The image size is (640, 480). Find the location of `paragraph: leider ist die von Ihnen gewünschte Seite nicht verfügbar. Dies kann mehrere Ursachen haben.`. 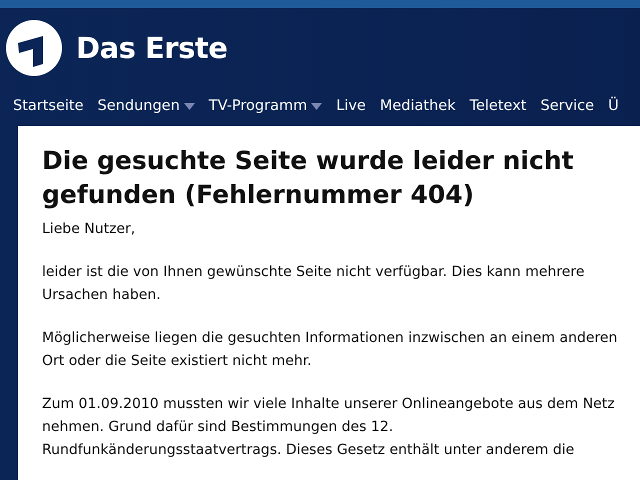

paragraph: leider ist die von Ihnen gewünschte Seite nicht verfügbar. Dies kann mehrere Ursachen haben. is located at coordinates (314, 284).